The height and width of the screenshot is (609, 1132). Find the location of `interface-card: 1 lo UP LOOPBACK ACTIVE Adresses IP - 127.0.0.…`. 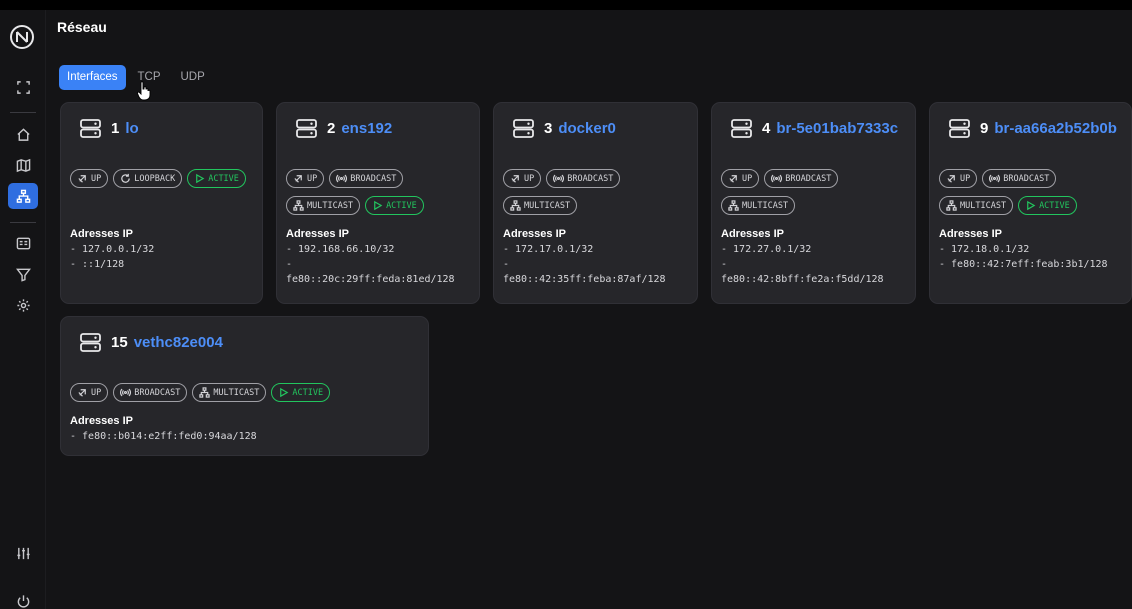

interface-card: 1 lo UP LOOPBACK ACTIVE Adresses IP - 127.0.0.… is located at coordinates (161, 203).